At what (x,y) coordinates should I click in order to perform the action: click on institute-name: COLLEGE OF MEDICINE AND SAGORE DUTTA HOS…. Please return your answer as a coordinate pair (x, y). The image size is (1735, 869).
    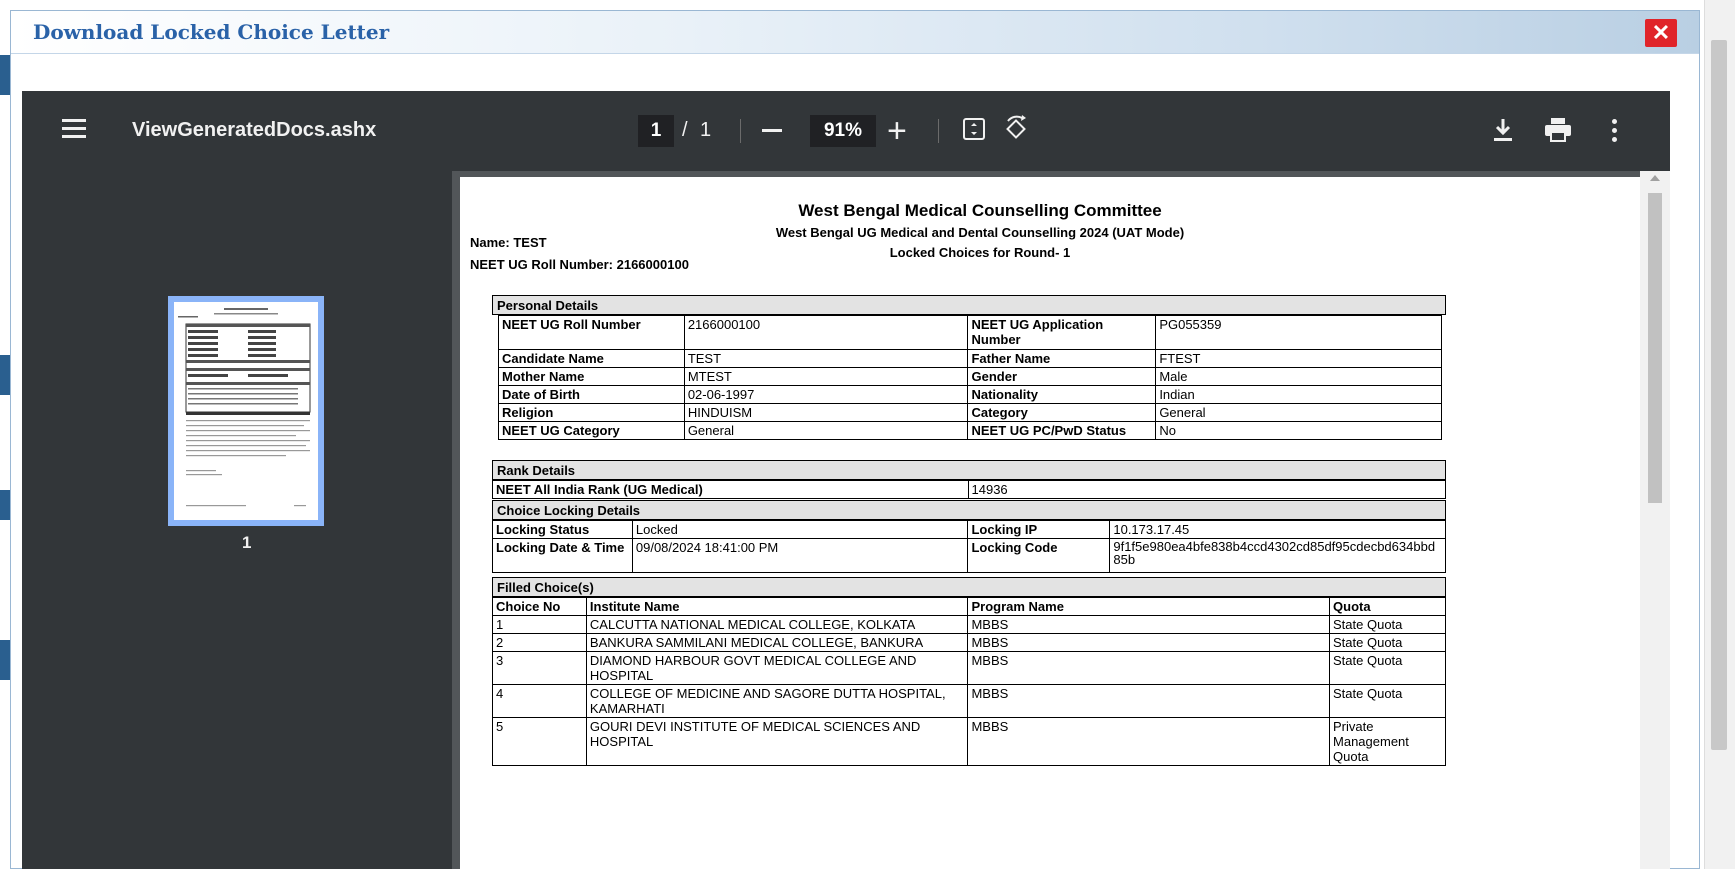
    Looking at the image, I should click on (777, 701).